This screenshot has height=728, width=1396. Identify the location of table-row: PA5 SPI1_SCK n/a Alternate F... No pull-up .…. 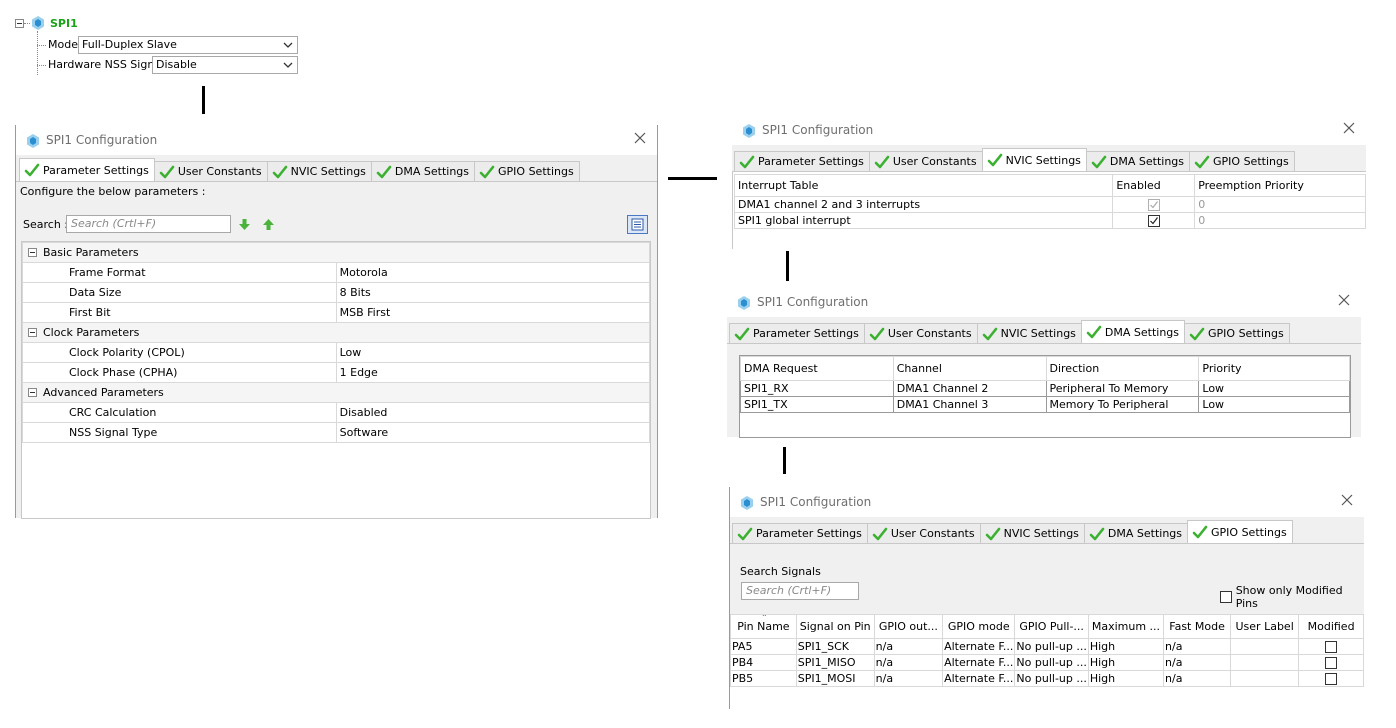
(1047, 646).